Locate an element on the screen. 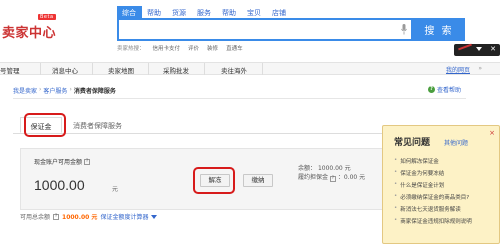 Image resolution: width=500 pixels, height=244 pixels. annotation-box-unfreeze is located at coordinates (214, 180).